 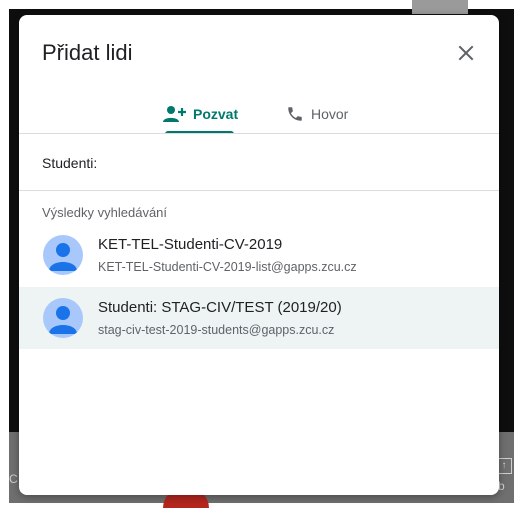 What do you see at coordinates (259, 114) in the screenshot?
I see `tab-bar: Pozvat Hovor` at bounding box center [259, 114].